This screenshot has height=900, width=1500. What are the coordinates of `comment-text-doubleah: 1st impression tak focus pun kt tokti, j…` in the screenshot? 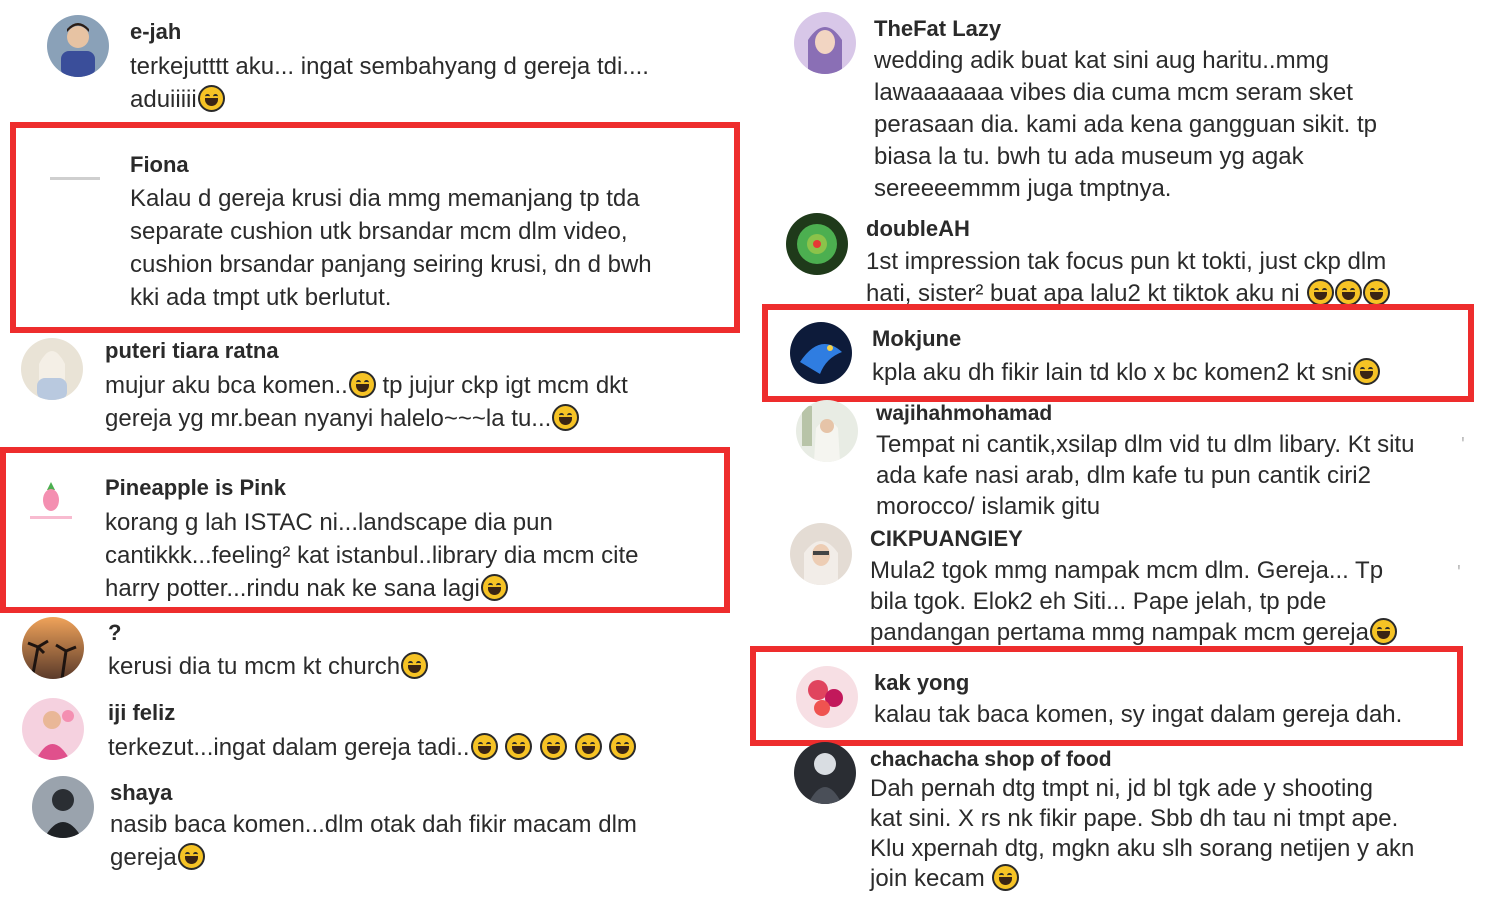 It's located at (1161, 275).